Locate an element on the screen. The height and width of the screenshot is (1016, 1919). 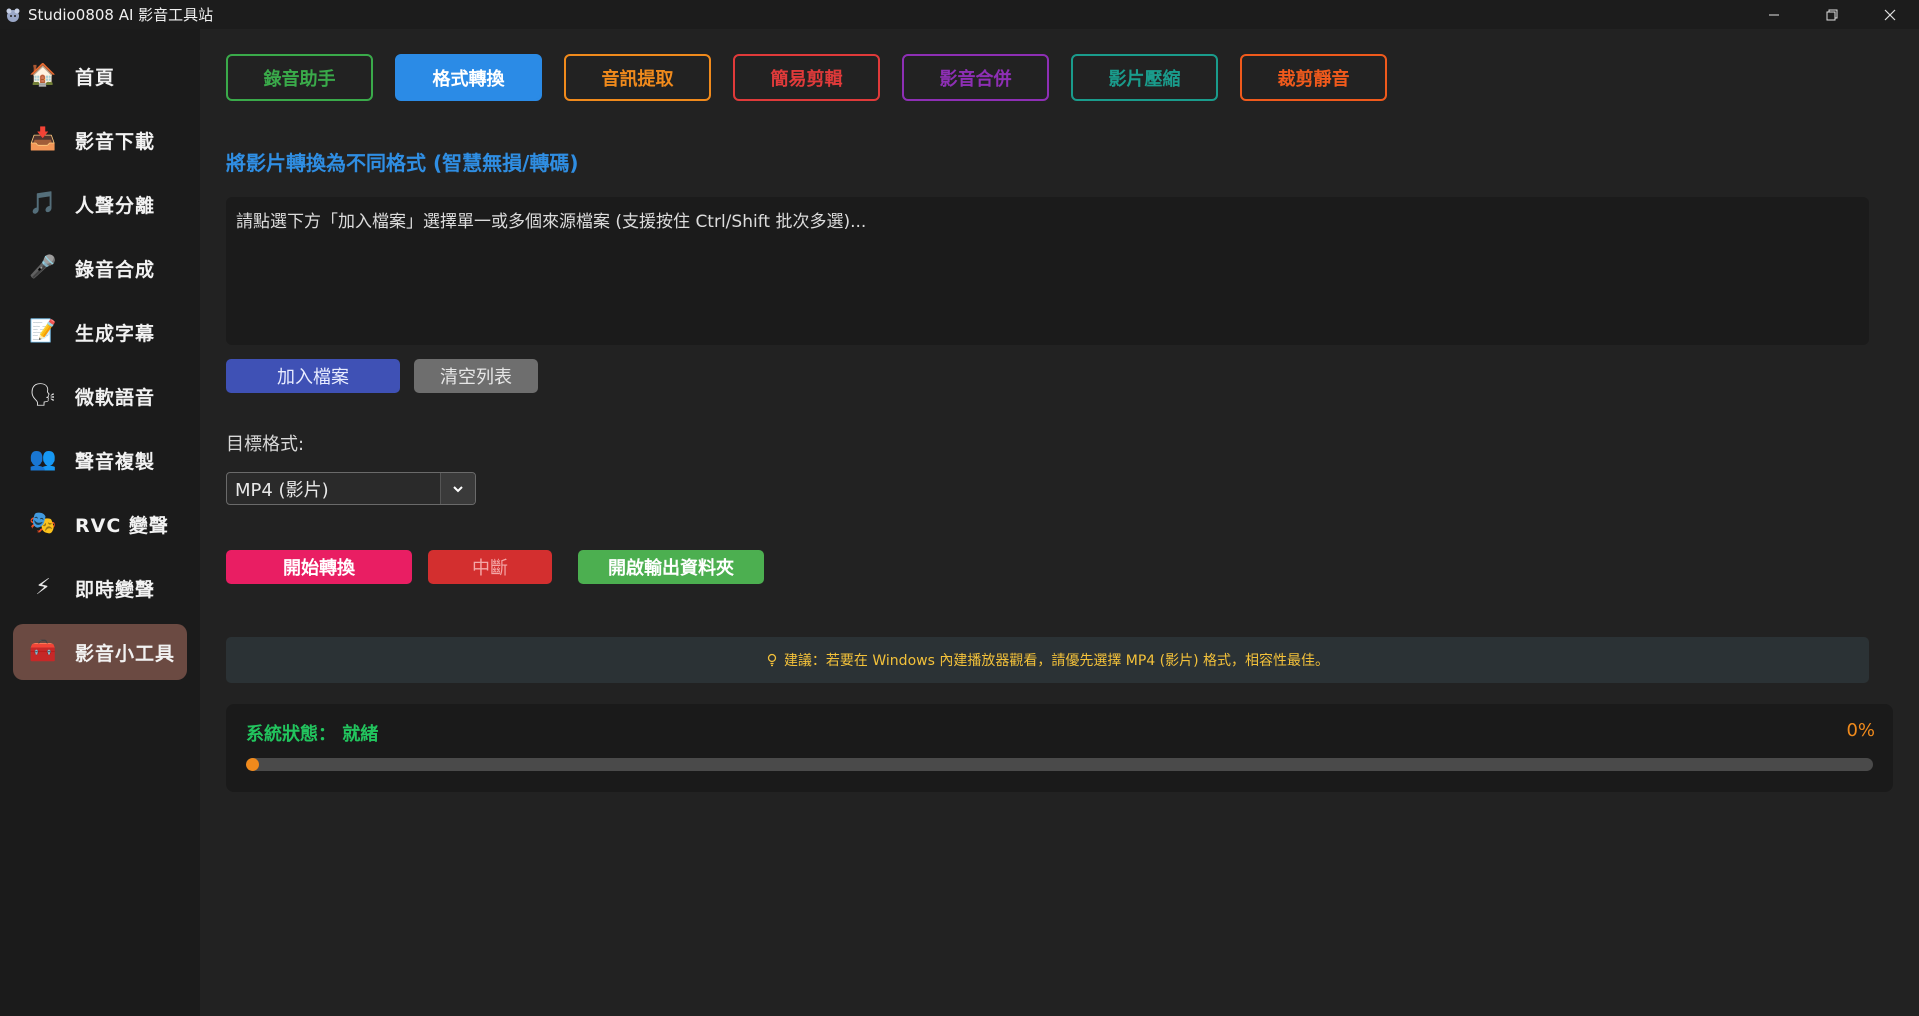
close-button is located at coordinates (1890, 14).